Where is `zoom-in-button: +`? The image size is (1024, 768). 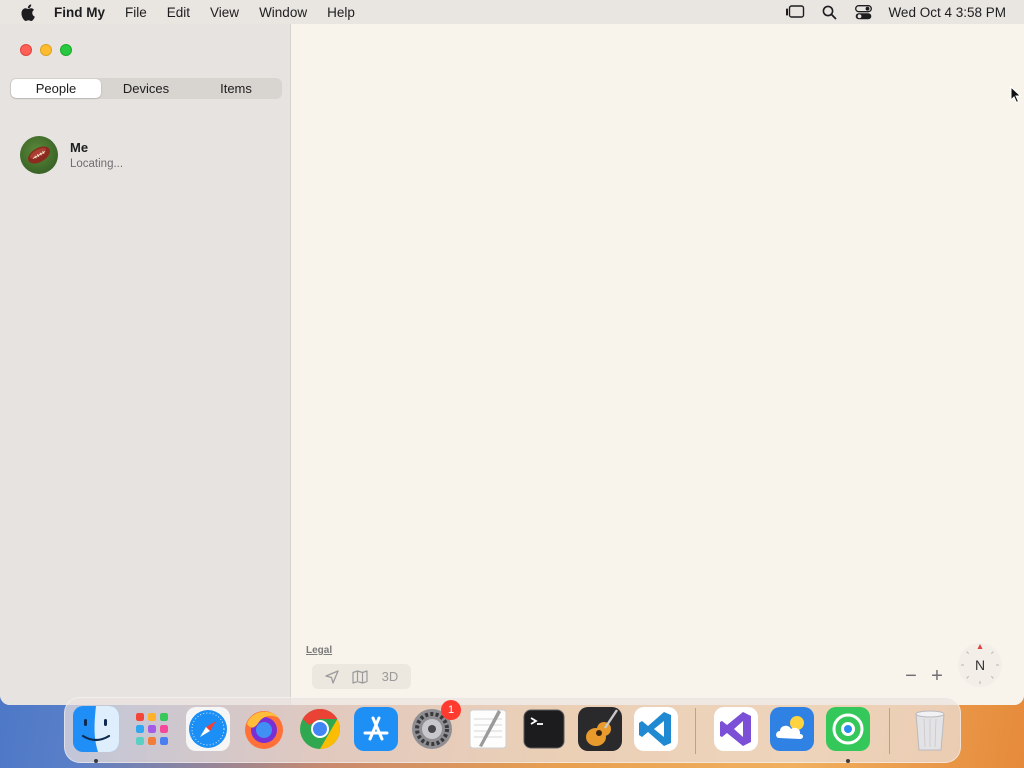
zoom-in-button: + is located at coordinates (937, 676).